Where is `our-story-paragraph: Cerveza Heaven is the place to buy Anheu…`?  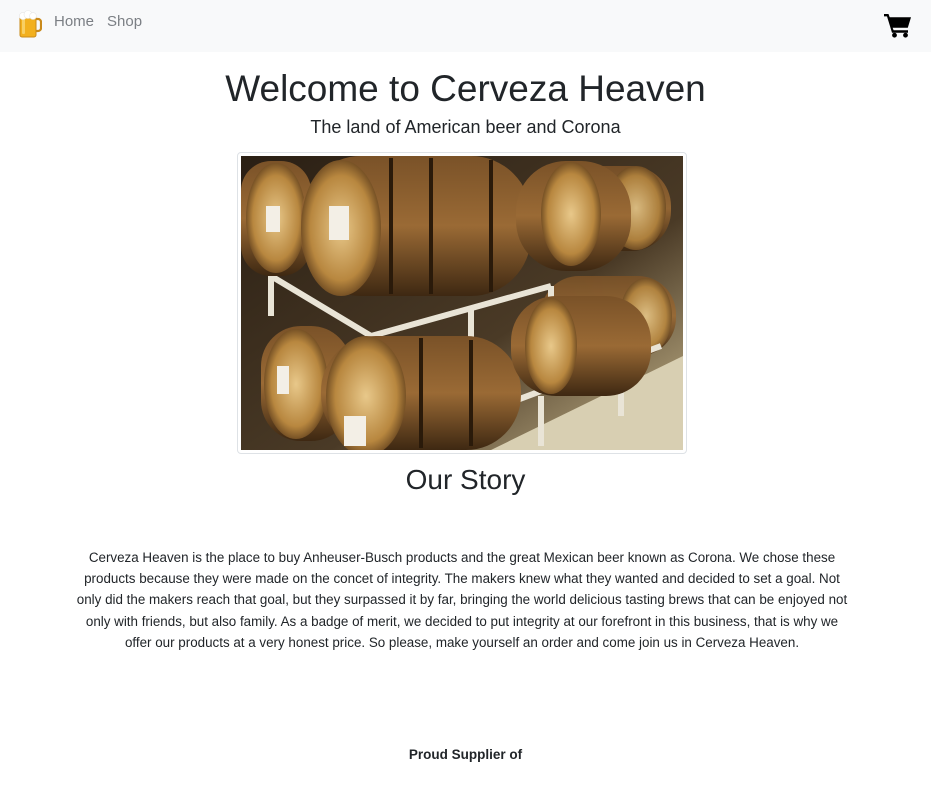 our-story-paragraph: Cerveza Heaven is the place to buy Anheu… is located at coordinates (462, 600).